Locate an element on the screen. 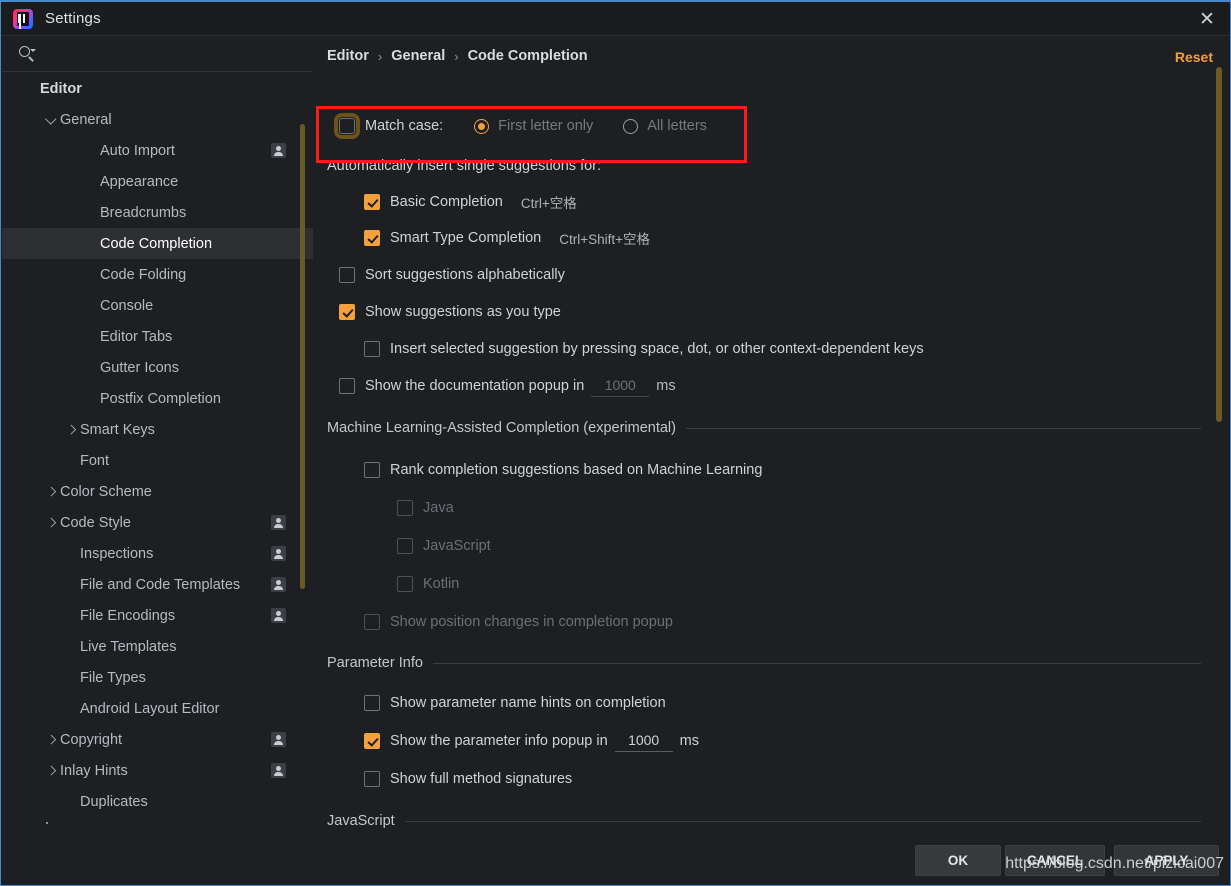  param-name-hints-checkbox is located at coordinates (372, 703).